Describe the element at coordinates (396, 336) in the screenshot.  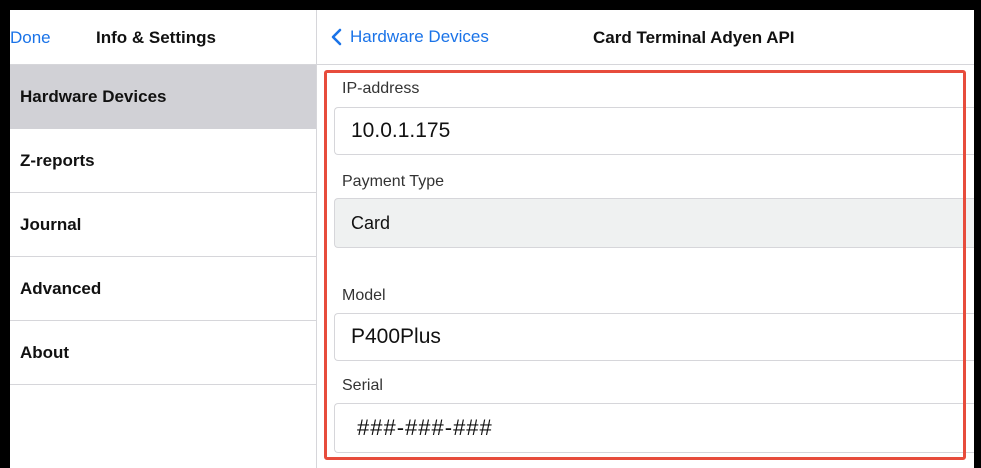
I see `model-value: P400Plus` at that location.